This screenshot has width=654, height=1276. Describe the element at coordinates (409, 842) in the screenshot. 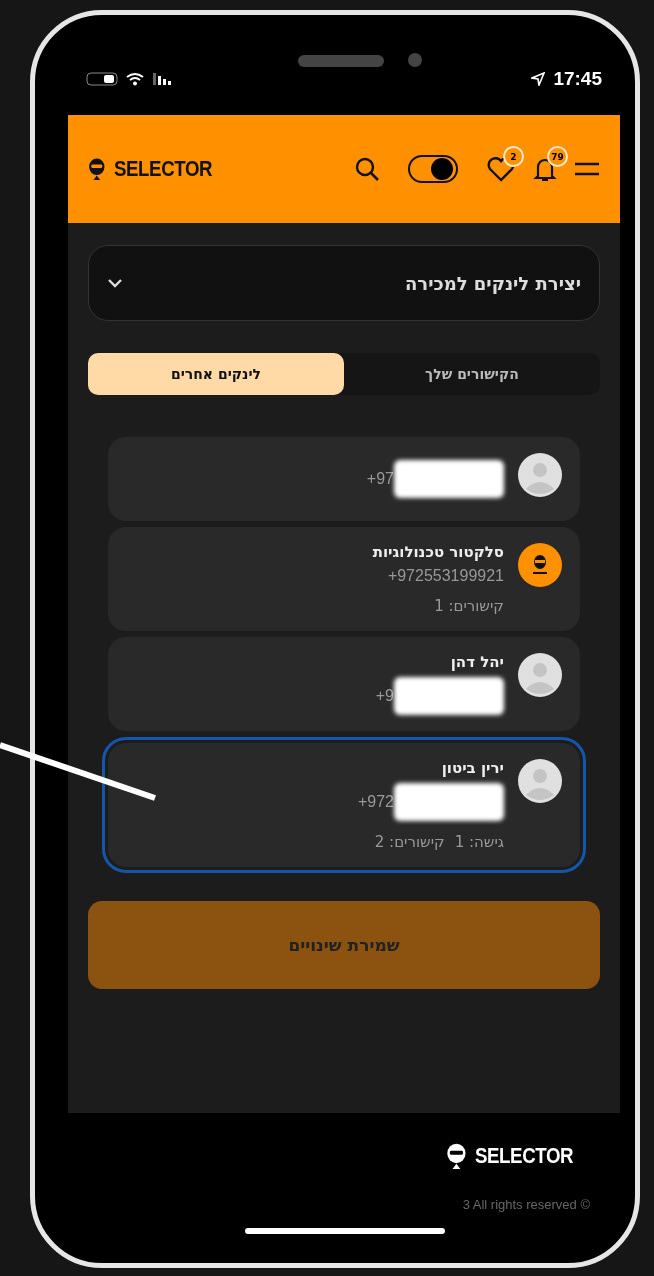

I see `contact-stat: קישורים: 2` at that location.